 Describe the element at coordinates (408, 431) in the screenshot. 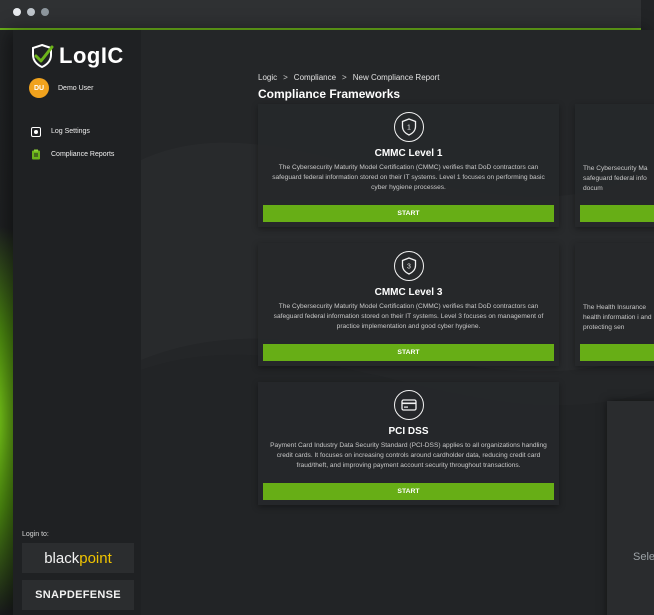

I see `card-title: PCI DSS` at that location.